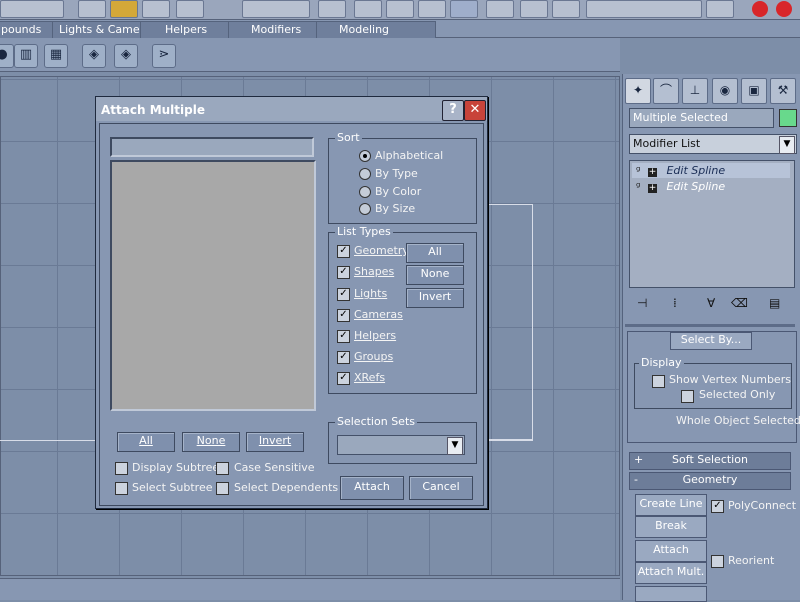 The width and height of the screenshot is (800, 602). I want to click on select-dependents-label: Select Dependents, so click(286, 487).